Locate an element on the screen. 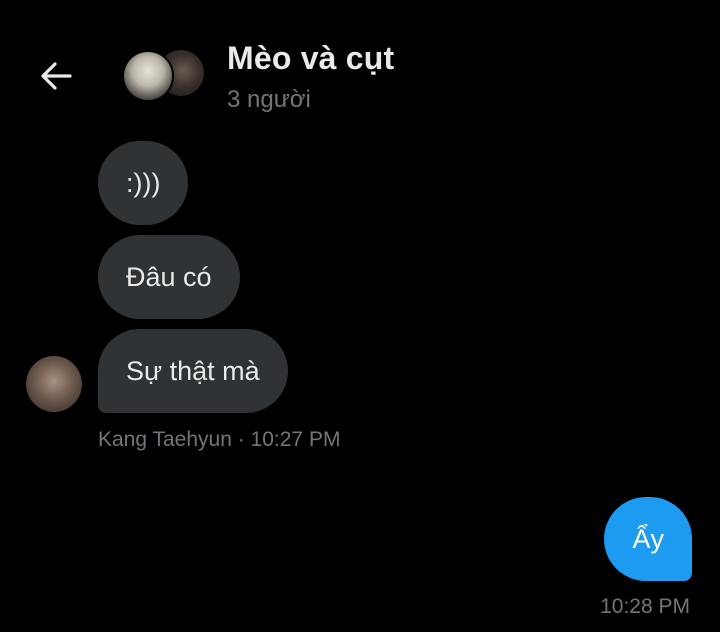  arrow-left-icon is located at coordinates (56, 76).